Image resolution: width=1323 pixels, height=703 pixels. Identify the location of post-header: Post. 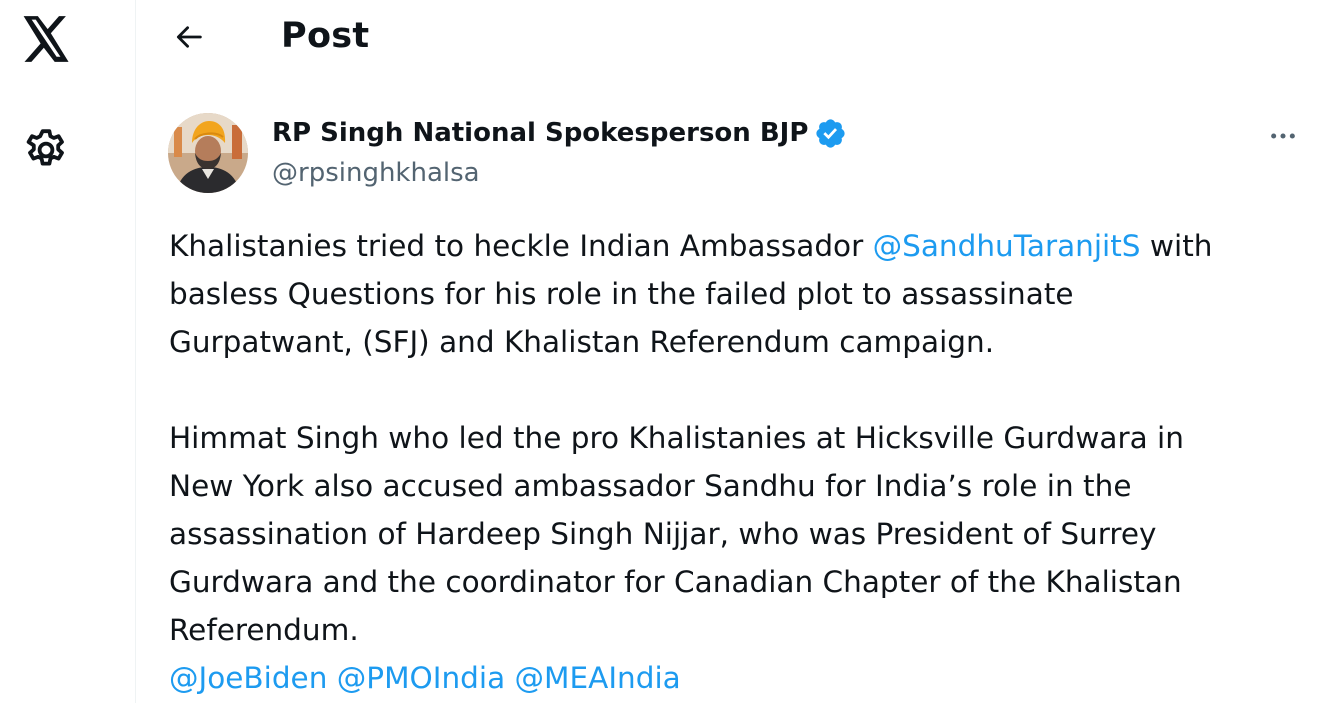
(730, 39).